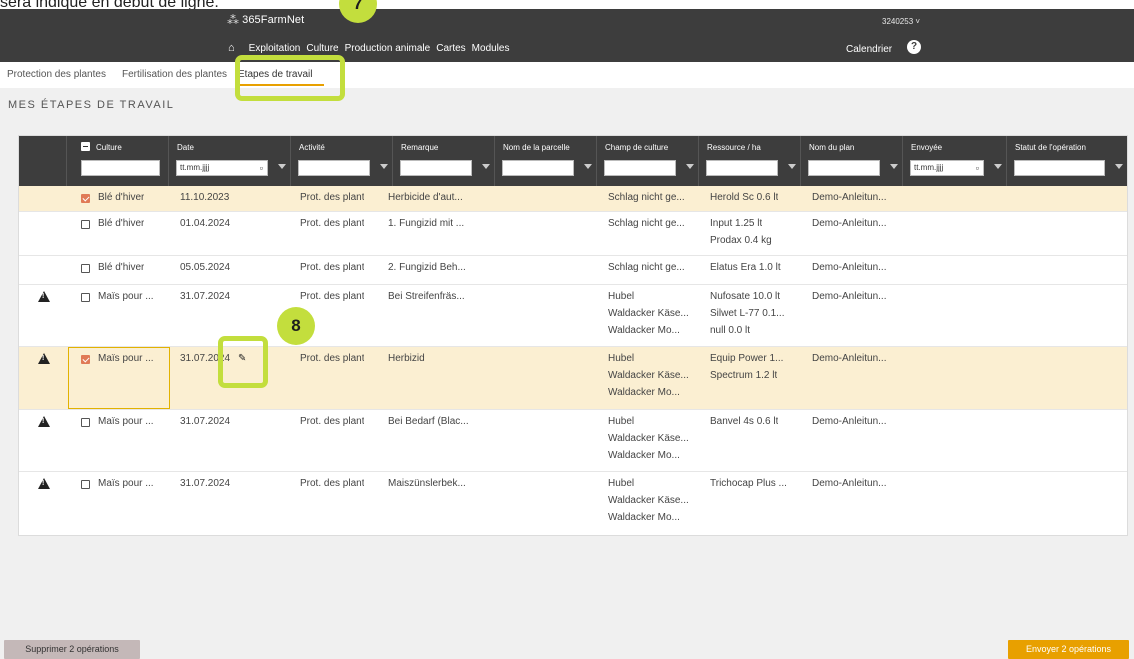 The image size is (1134, 659). What do you see at coordinates (450, 48) in the screenshot?
I see `nav-cartes: Cartes` at bounding box center [450, 48].